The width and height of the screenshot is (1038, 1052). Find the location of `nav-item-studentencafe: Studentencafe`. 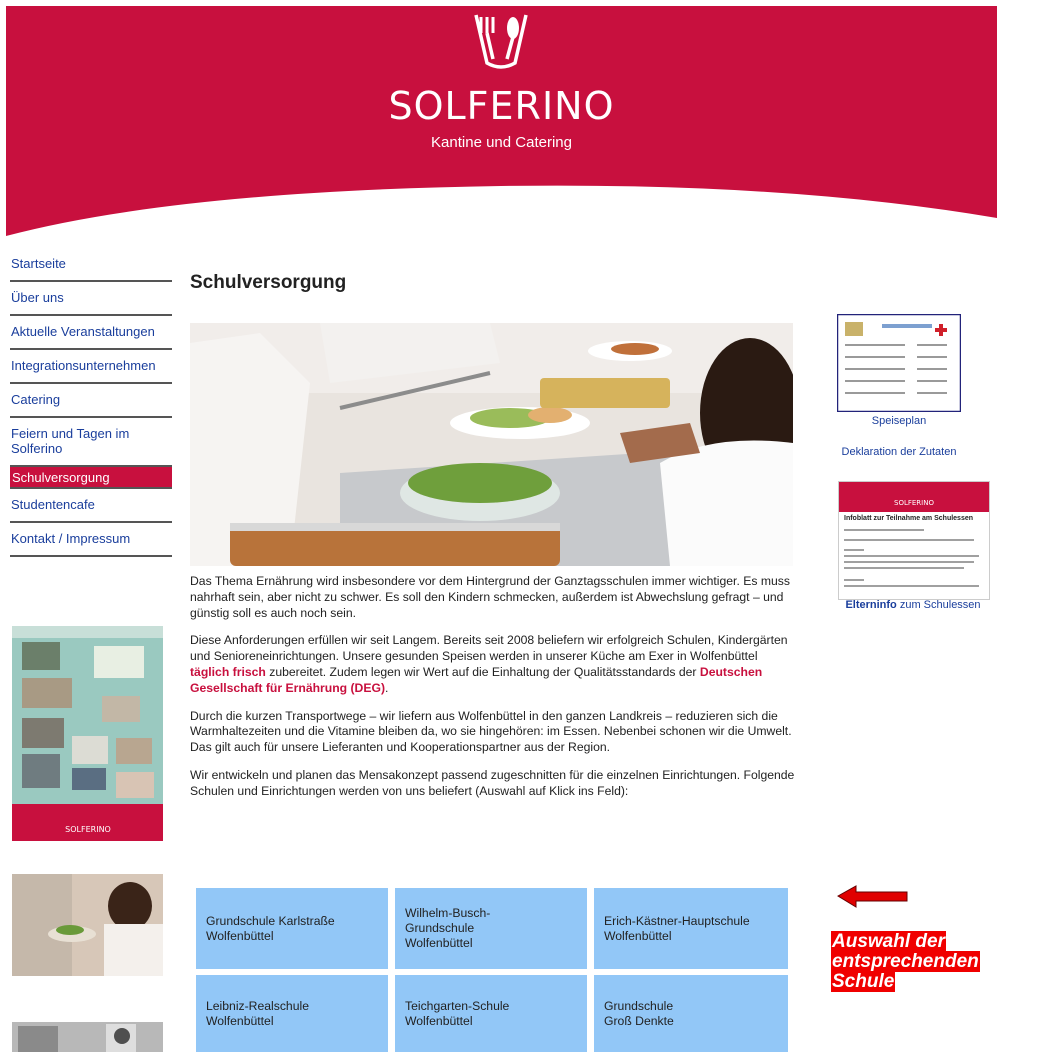

nav-item-studentencafe: Studentencafe is located at coordinates (91, 506).